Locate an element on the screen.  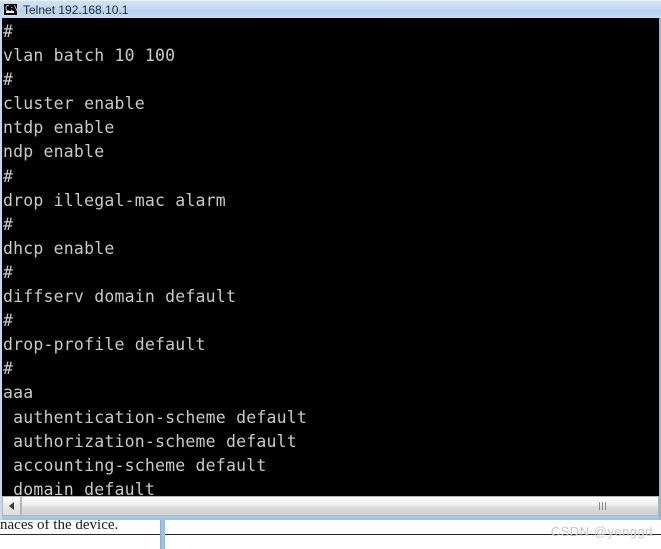
terminal-line: authorization-scheme default is located at coordinates (150, 441).